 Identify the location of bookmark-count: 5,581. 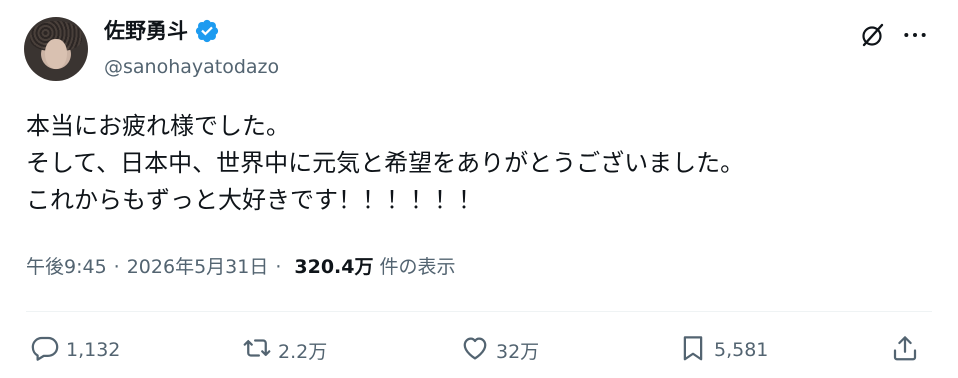
(741, 350).